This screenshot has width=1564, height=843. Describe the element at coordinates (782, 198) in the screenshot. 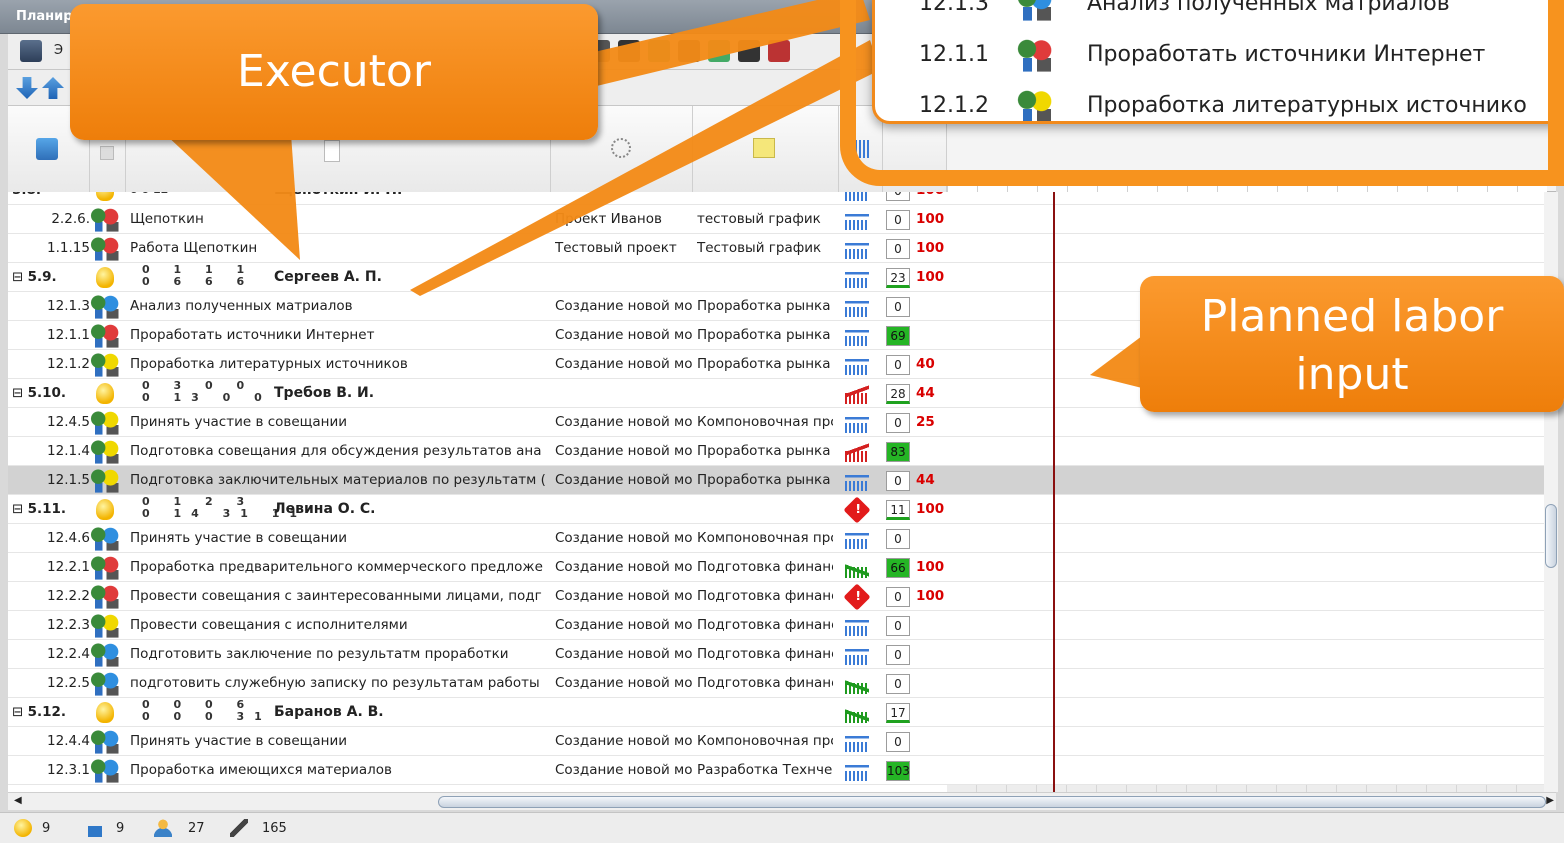

I see `executor-group-row: 5.8. 0 0 12 Щепоткин И. П. 0 100` at that location.